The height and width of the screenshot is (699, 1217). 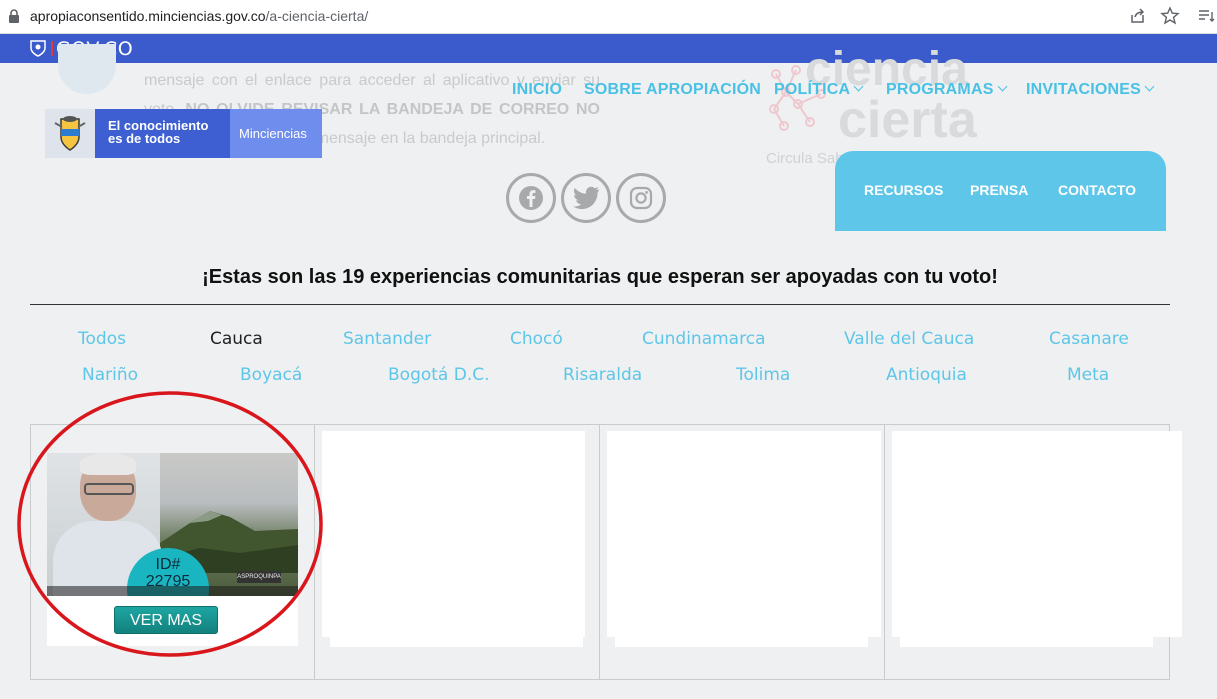 What do you see at coordinates (641, 198) in the screenshot?
I see `instagram-icon` at bounding box center [641, 198].